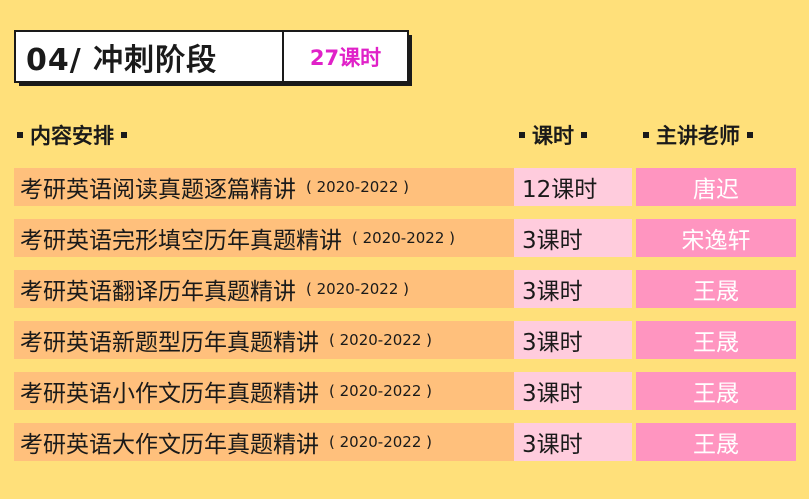 The image size is (809, 499). I want to click on course-cell: 考研英语小作文历年真题精讲 ( 2020-2022 ), so click(264, 391).